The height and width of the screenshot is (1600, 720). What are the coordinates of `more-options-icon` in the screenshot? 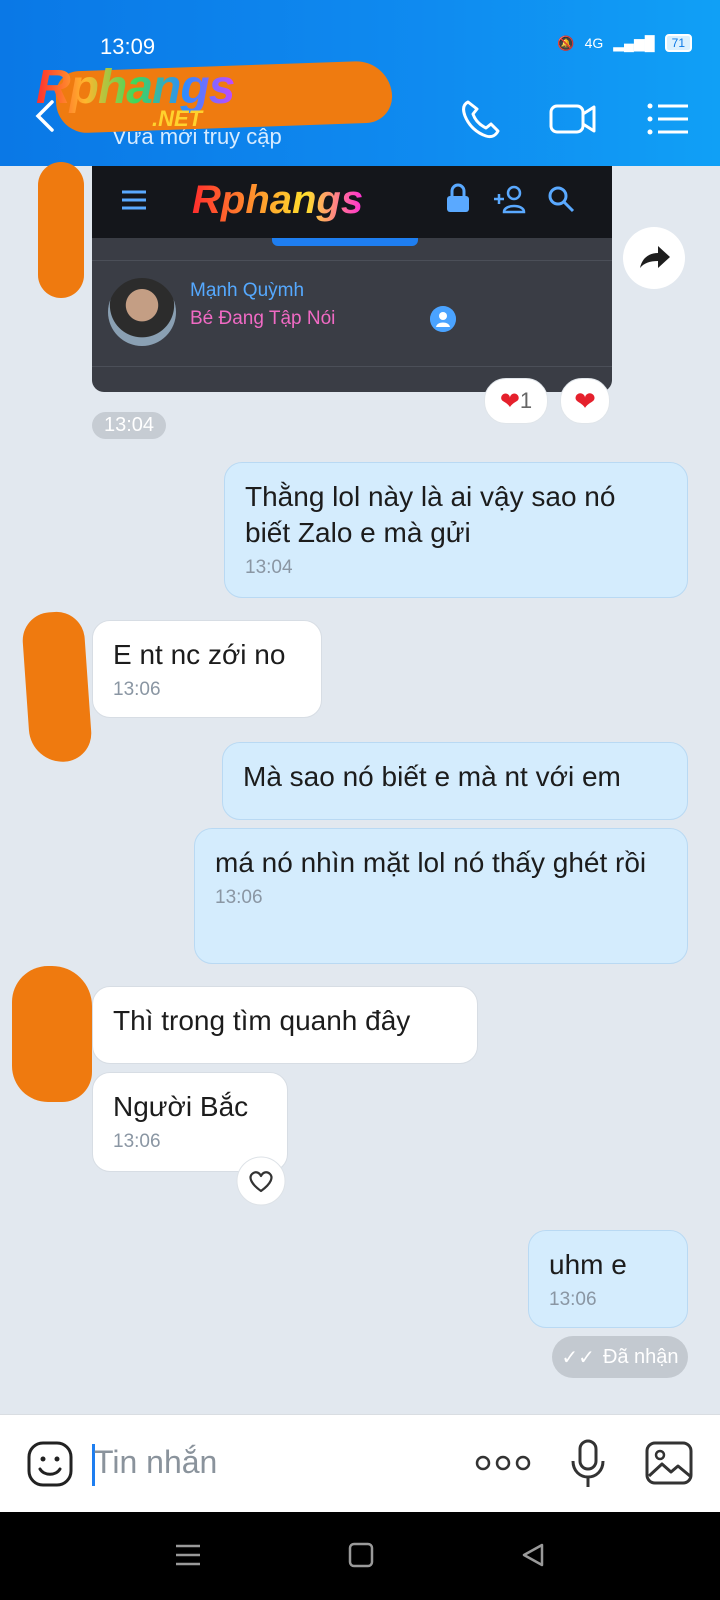 It's located at (503, 1463).